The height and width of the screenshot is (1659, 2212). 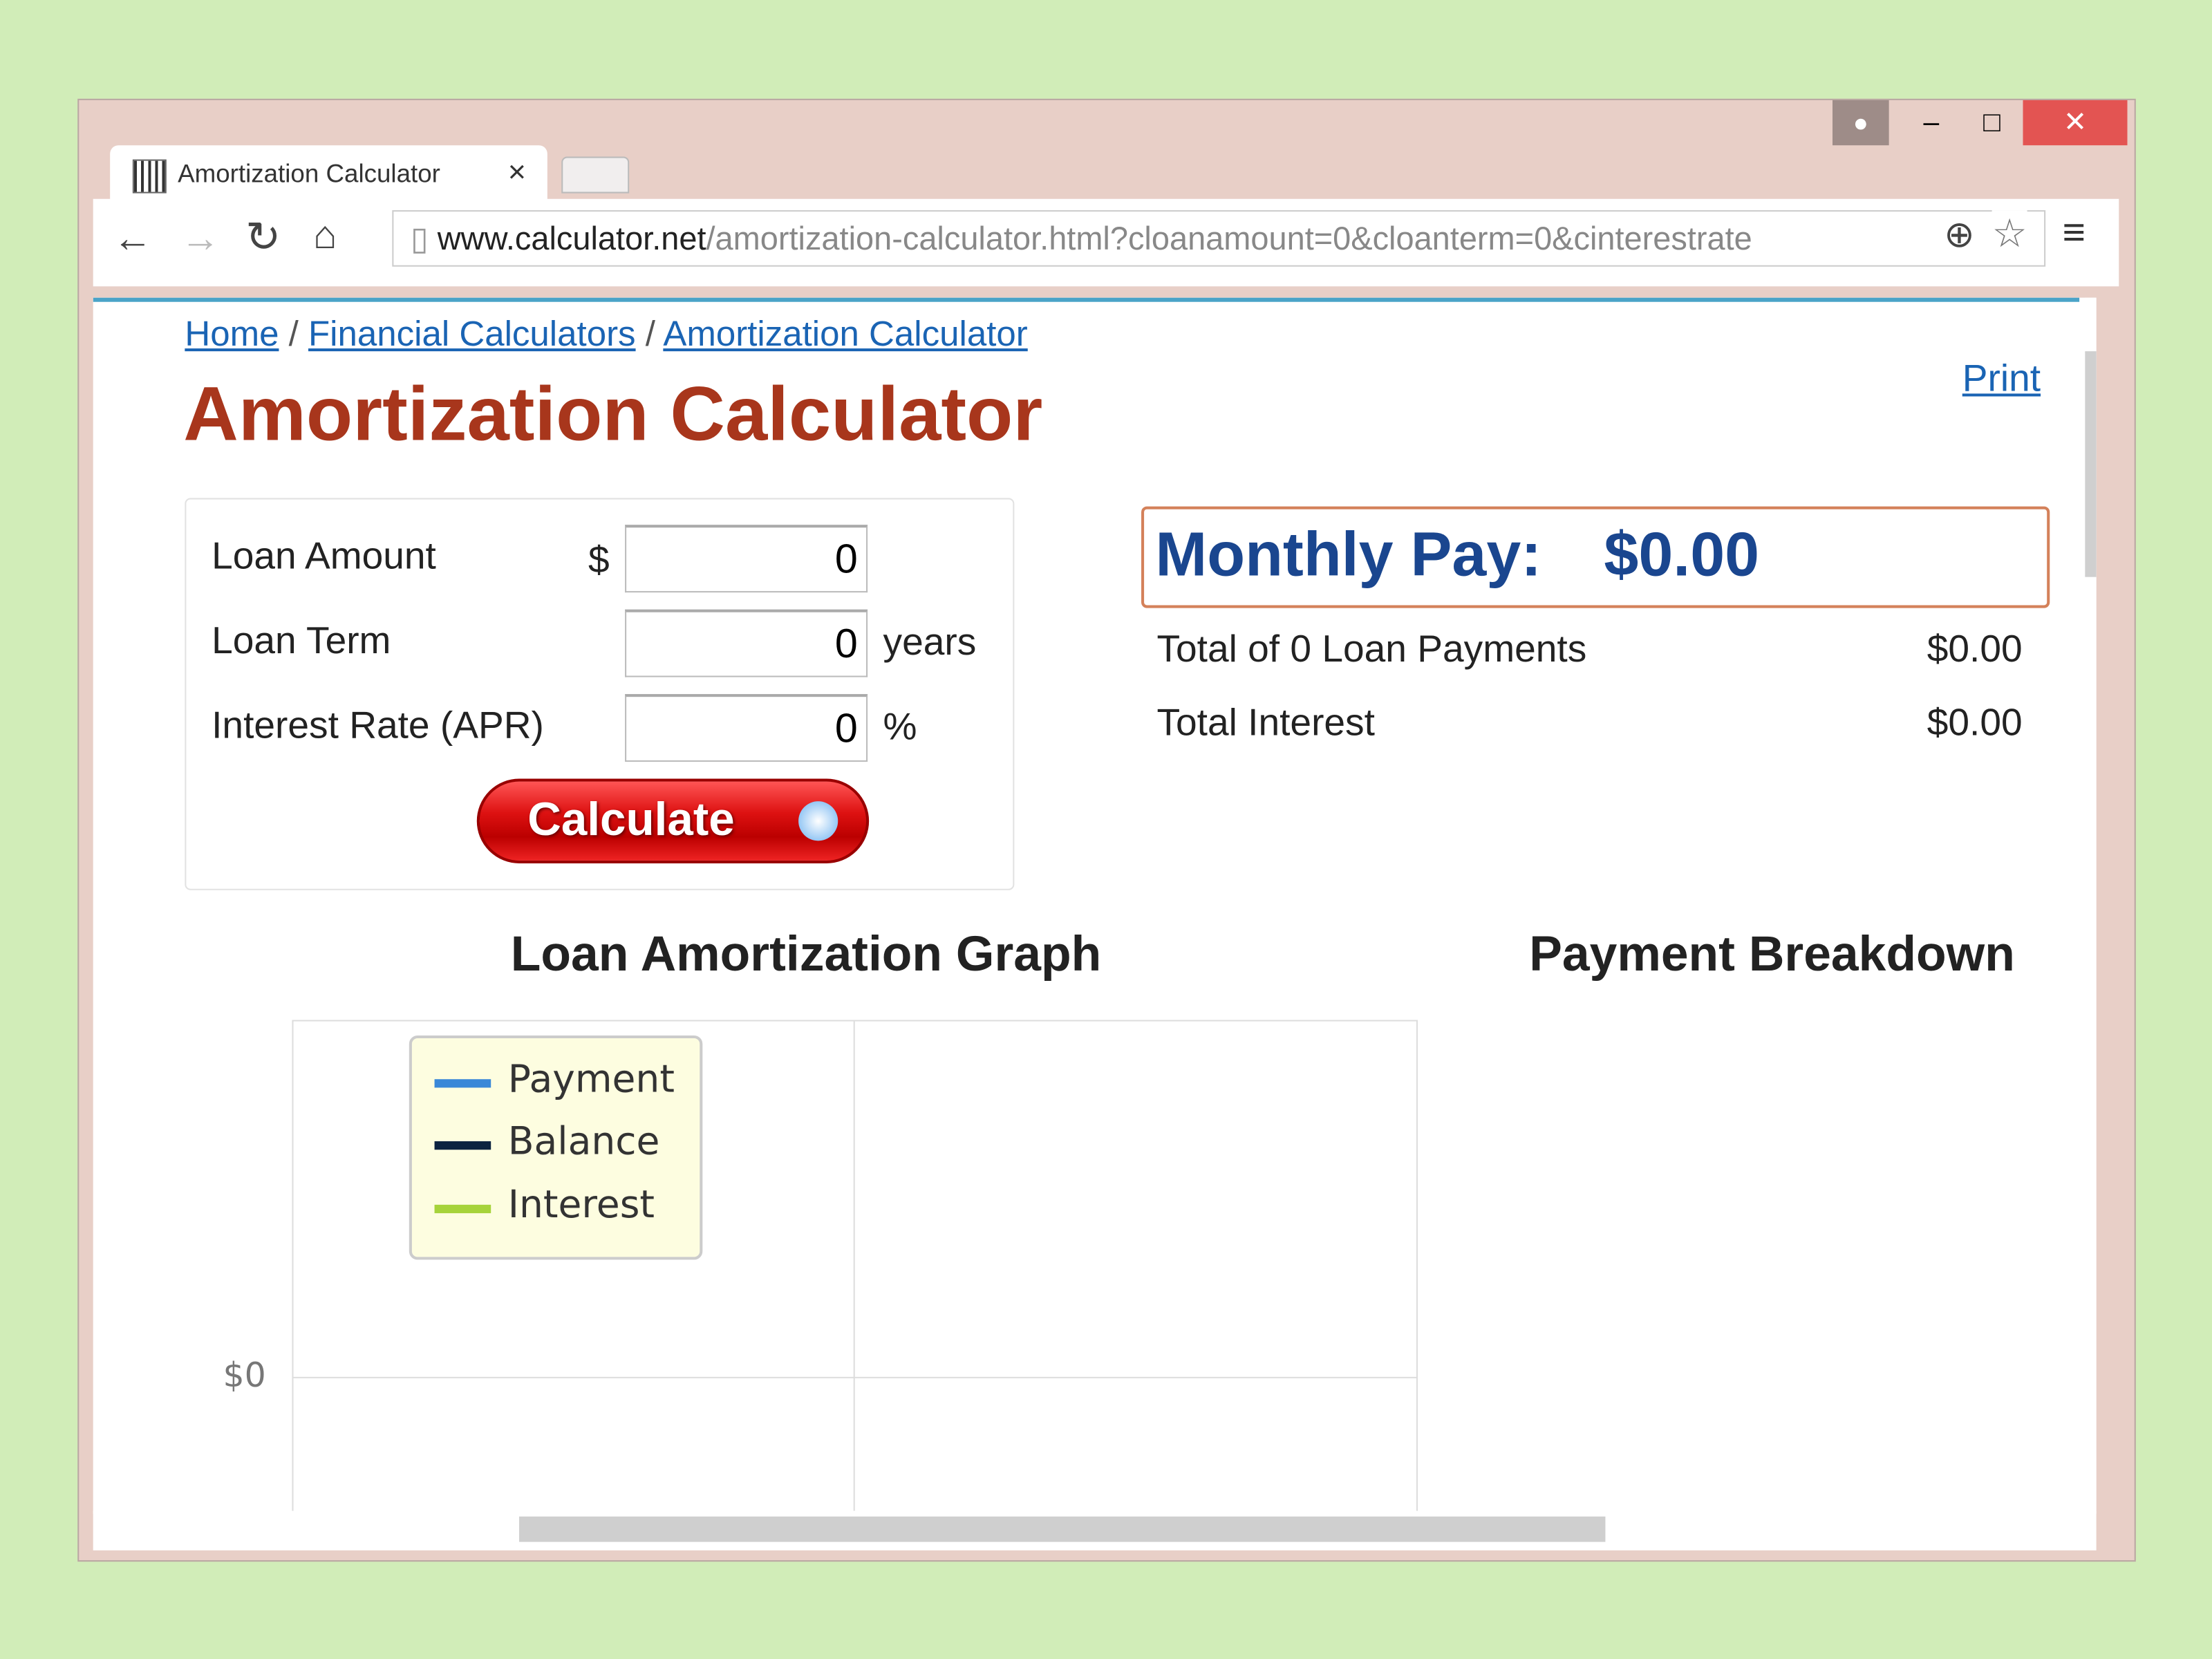 What do you see at coordinates (930, 642) in the screenshot?
I see `term-unit: years` at bounding box center [930, 642].